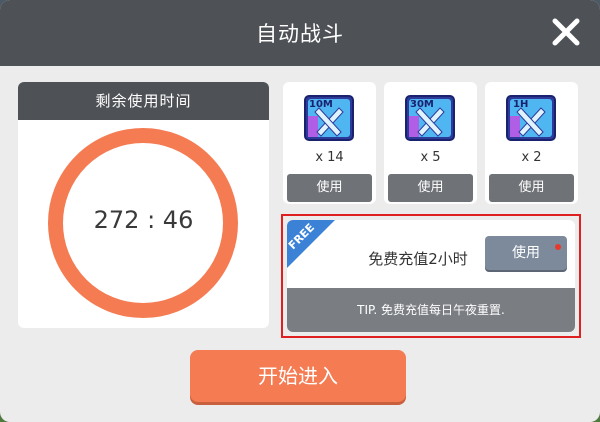  Describe the element at coordinates (431, 310) in the screenshot. I see `tip-bar: TIP. 免费充值每日午夜重置.` at that location.